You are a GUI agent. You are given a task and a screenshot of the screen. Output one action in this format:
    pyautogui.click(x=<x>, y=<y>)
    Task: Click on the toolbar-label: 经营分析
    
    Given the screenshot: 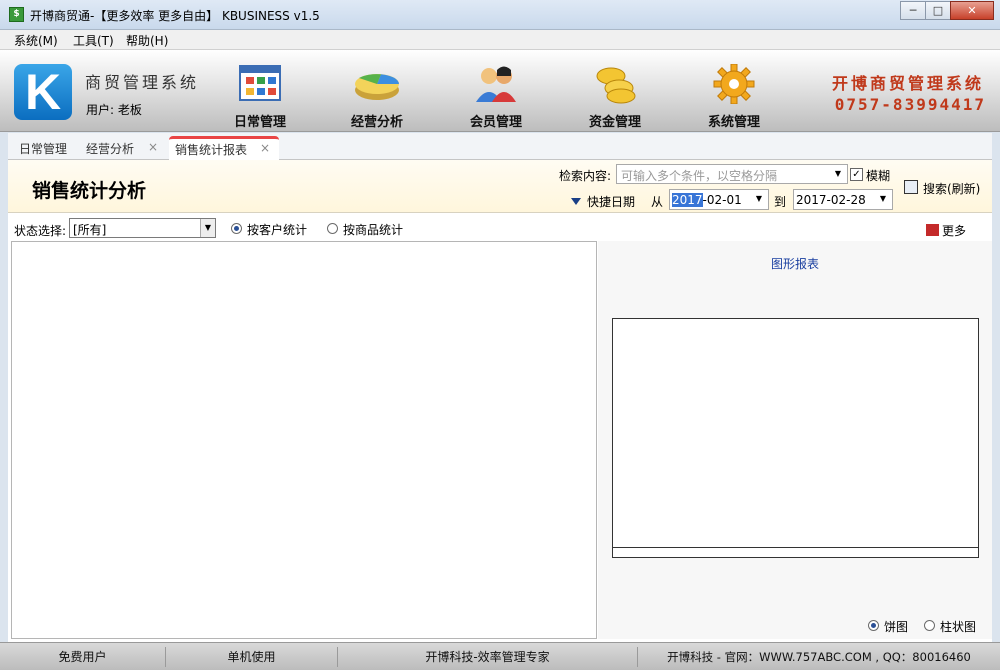 What is the action you would take?
    pyautogui.click(x=376, y=122)
    